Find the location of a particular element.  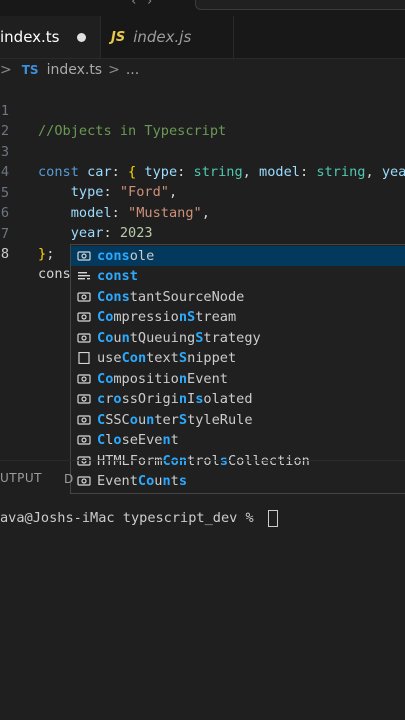

code-line: 5 model: "Mustang", is located at coordinates (105, 203).